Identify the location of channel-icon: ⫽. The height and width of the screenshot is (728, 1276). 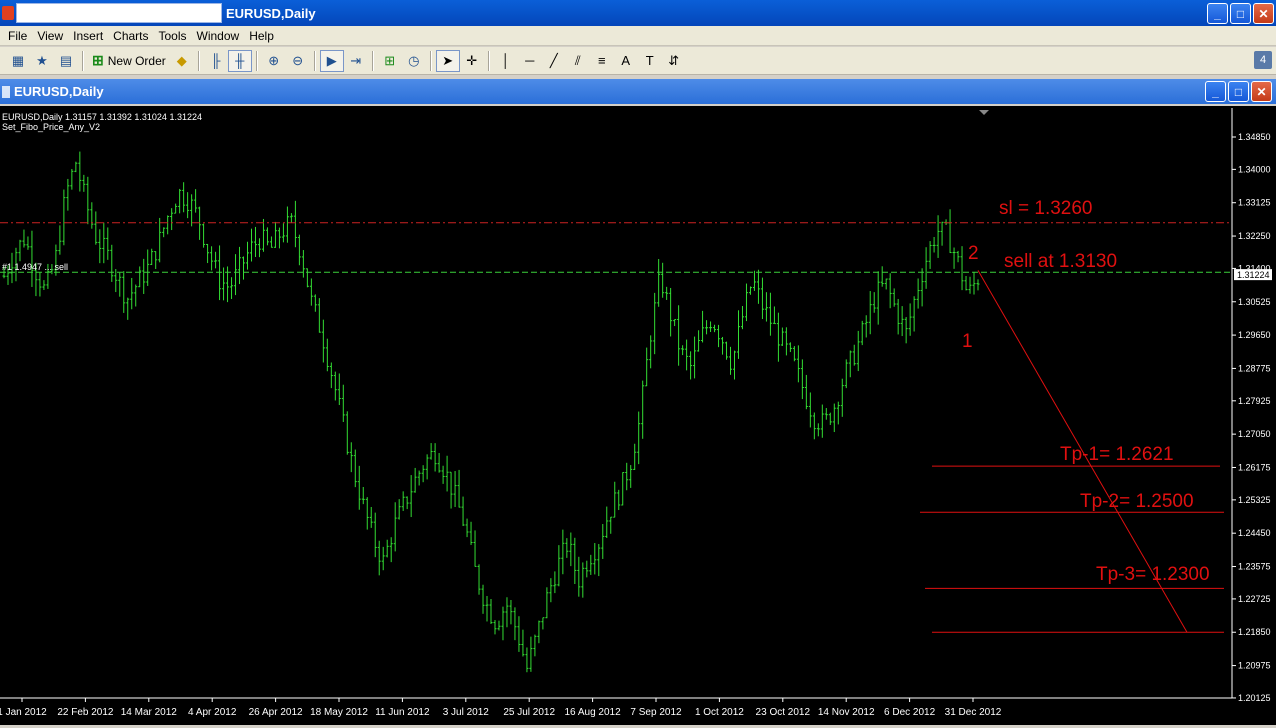
(578, 61).